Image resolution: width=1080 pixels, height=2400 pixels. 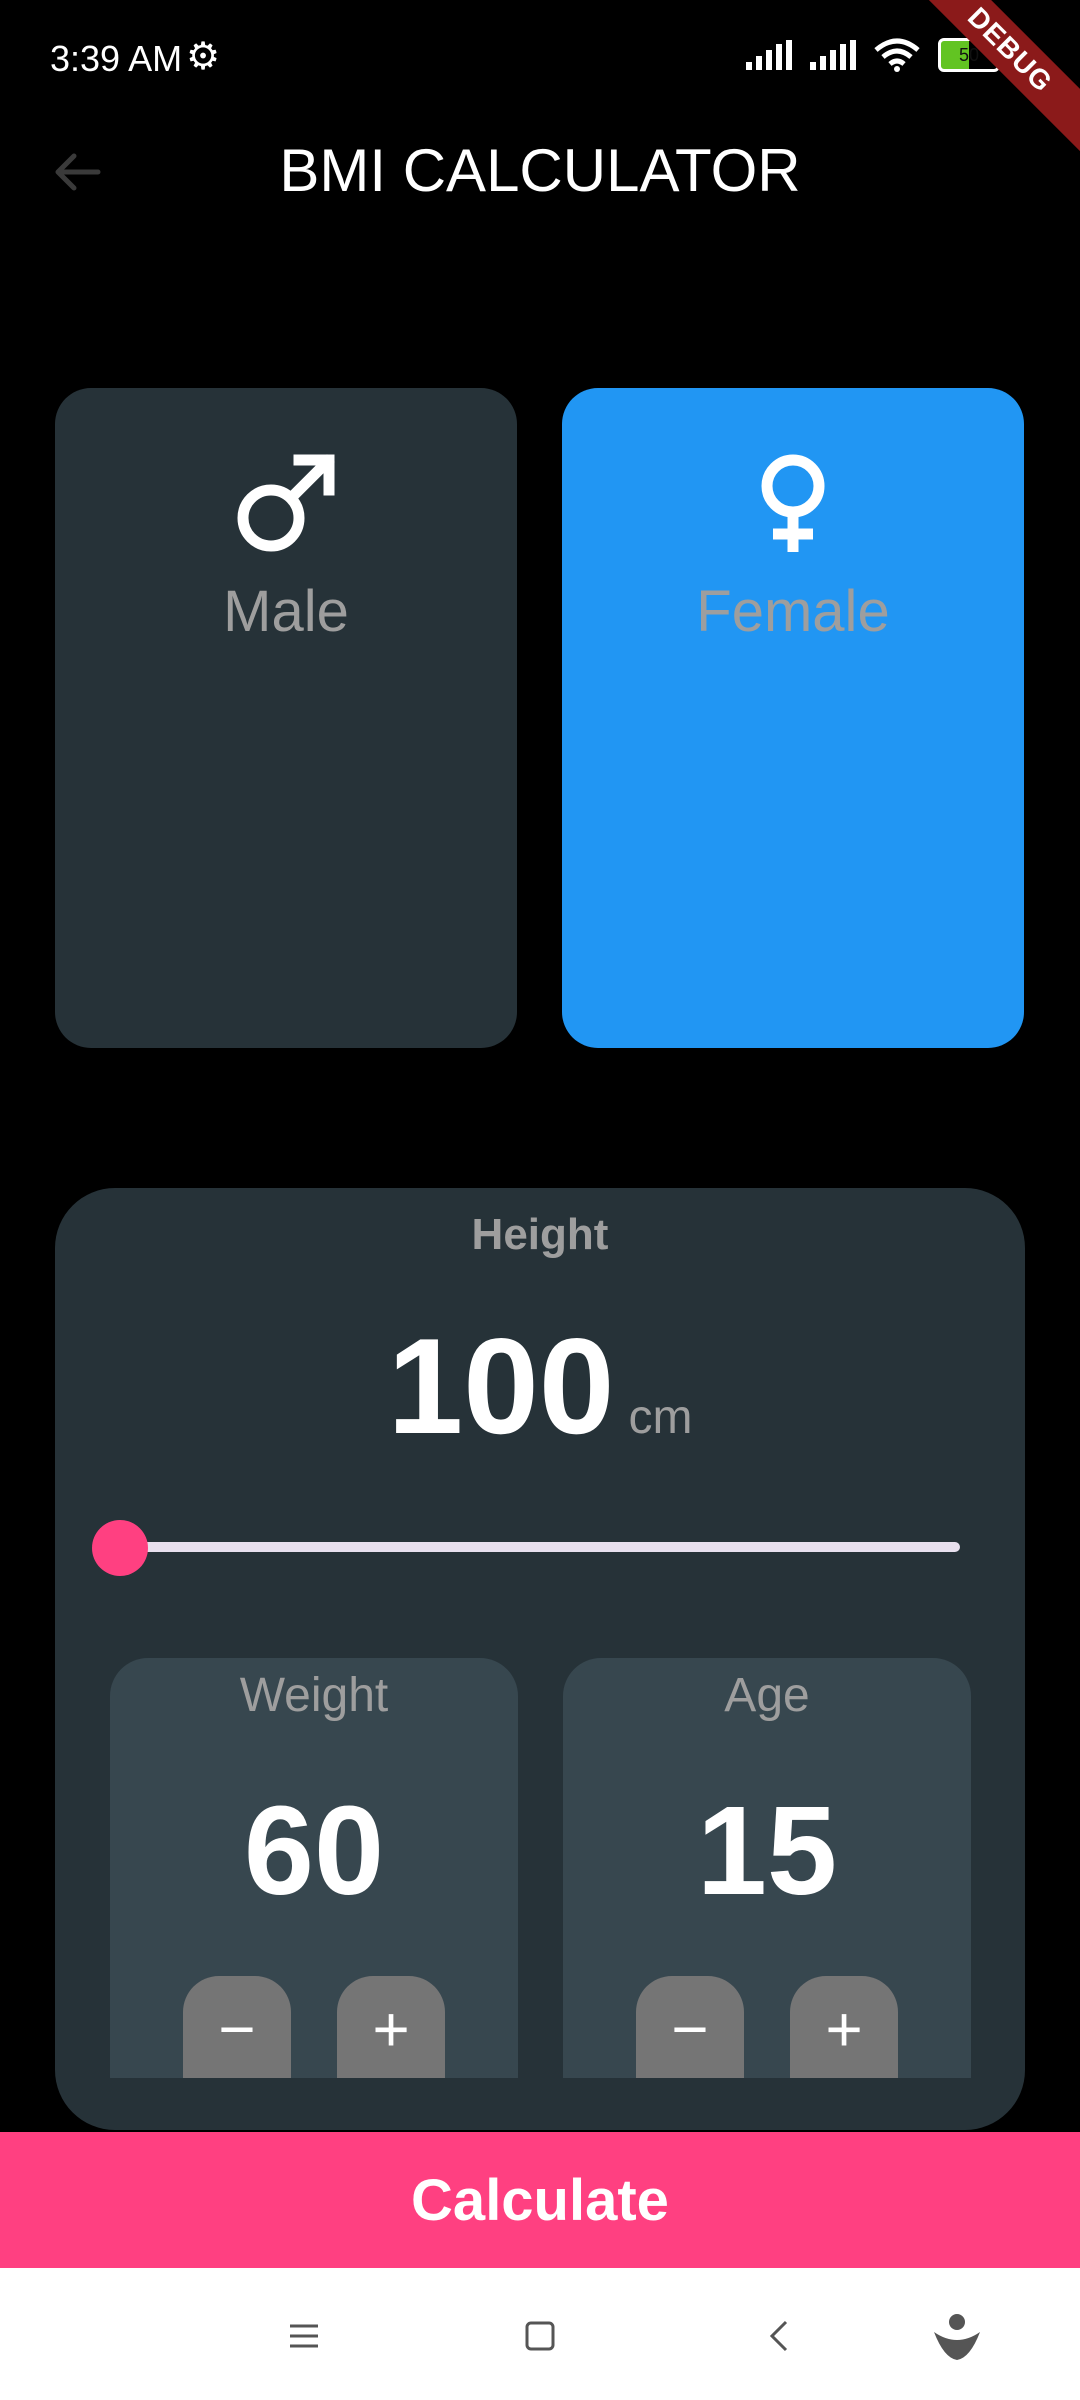 What do you see at coordinates (286, 718) in the screenshot?
I see `male-card: Male` at bounding box center [286, 718].